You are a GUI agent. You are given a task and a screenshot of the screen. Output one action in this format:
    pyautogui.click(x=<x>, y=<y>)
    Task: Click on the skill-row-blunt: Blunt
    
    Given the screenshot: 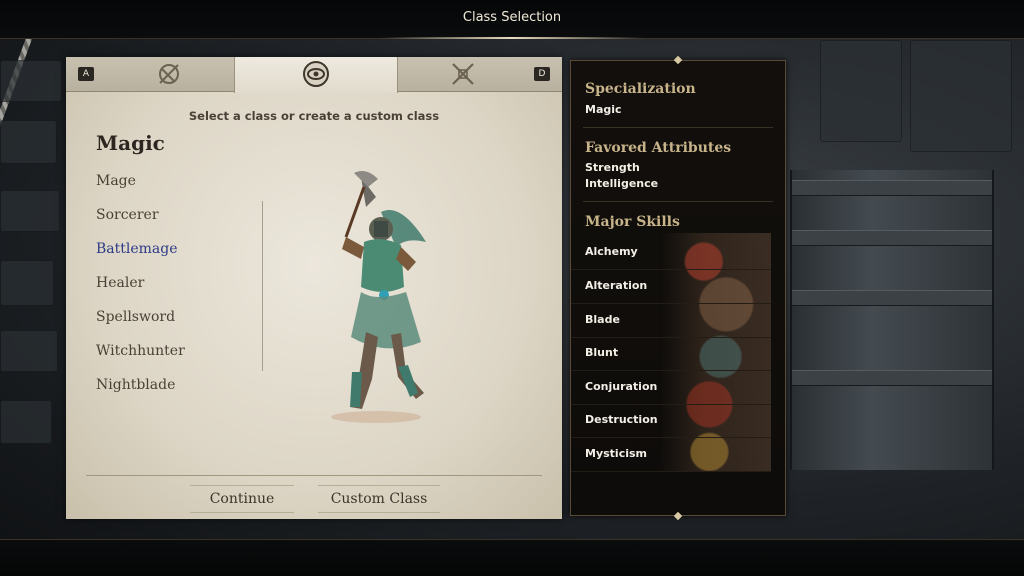 What is the action you would take?
    pyautogui.click(x=671, y=353)
    